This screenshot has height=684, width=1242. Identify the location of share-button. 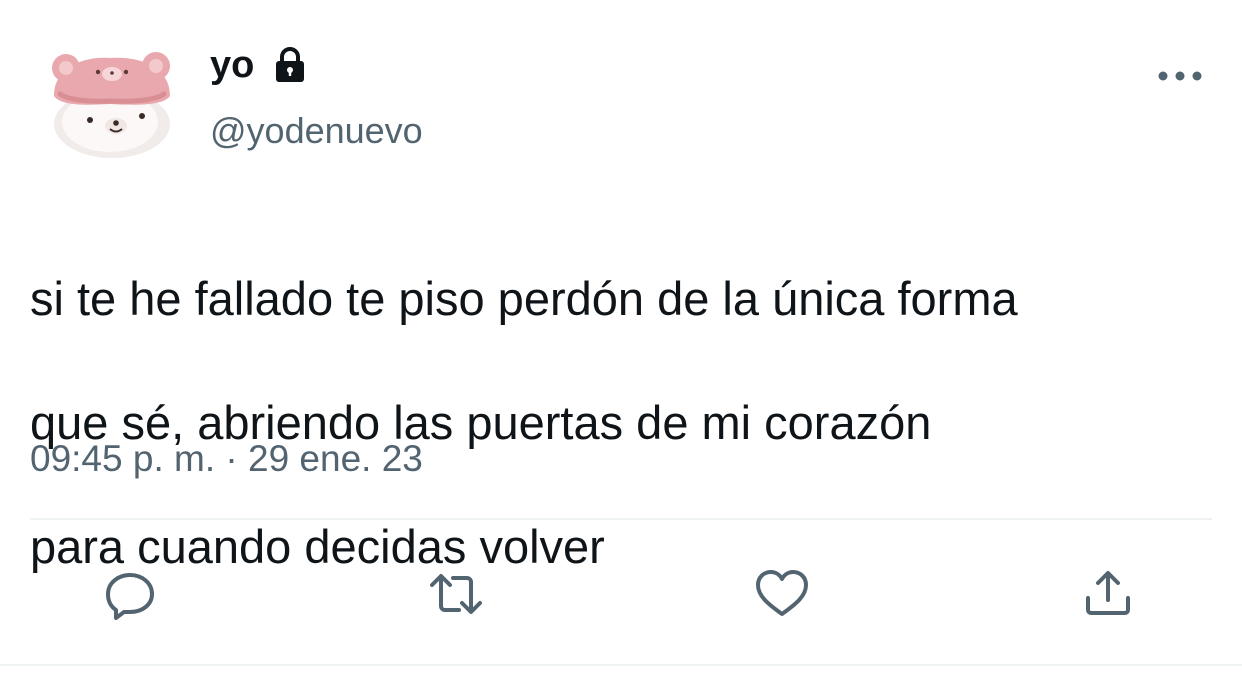
(1108, 594).